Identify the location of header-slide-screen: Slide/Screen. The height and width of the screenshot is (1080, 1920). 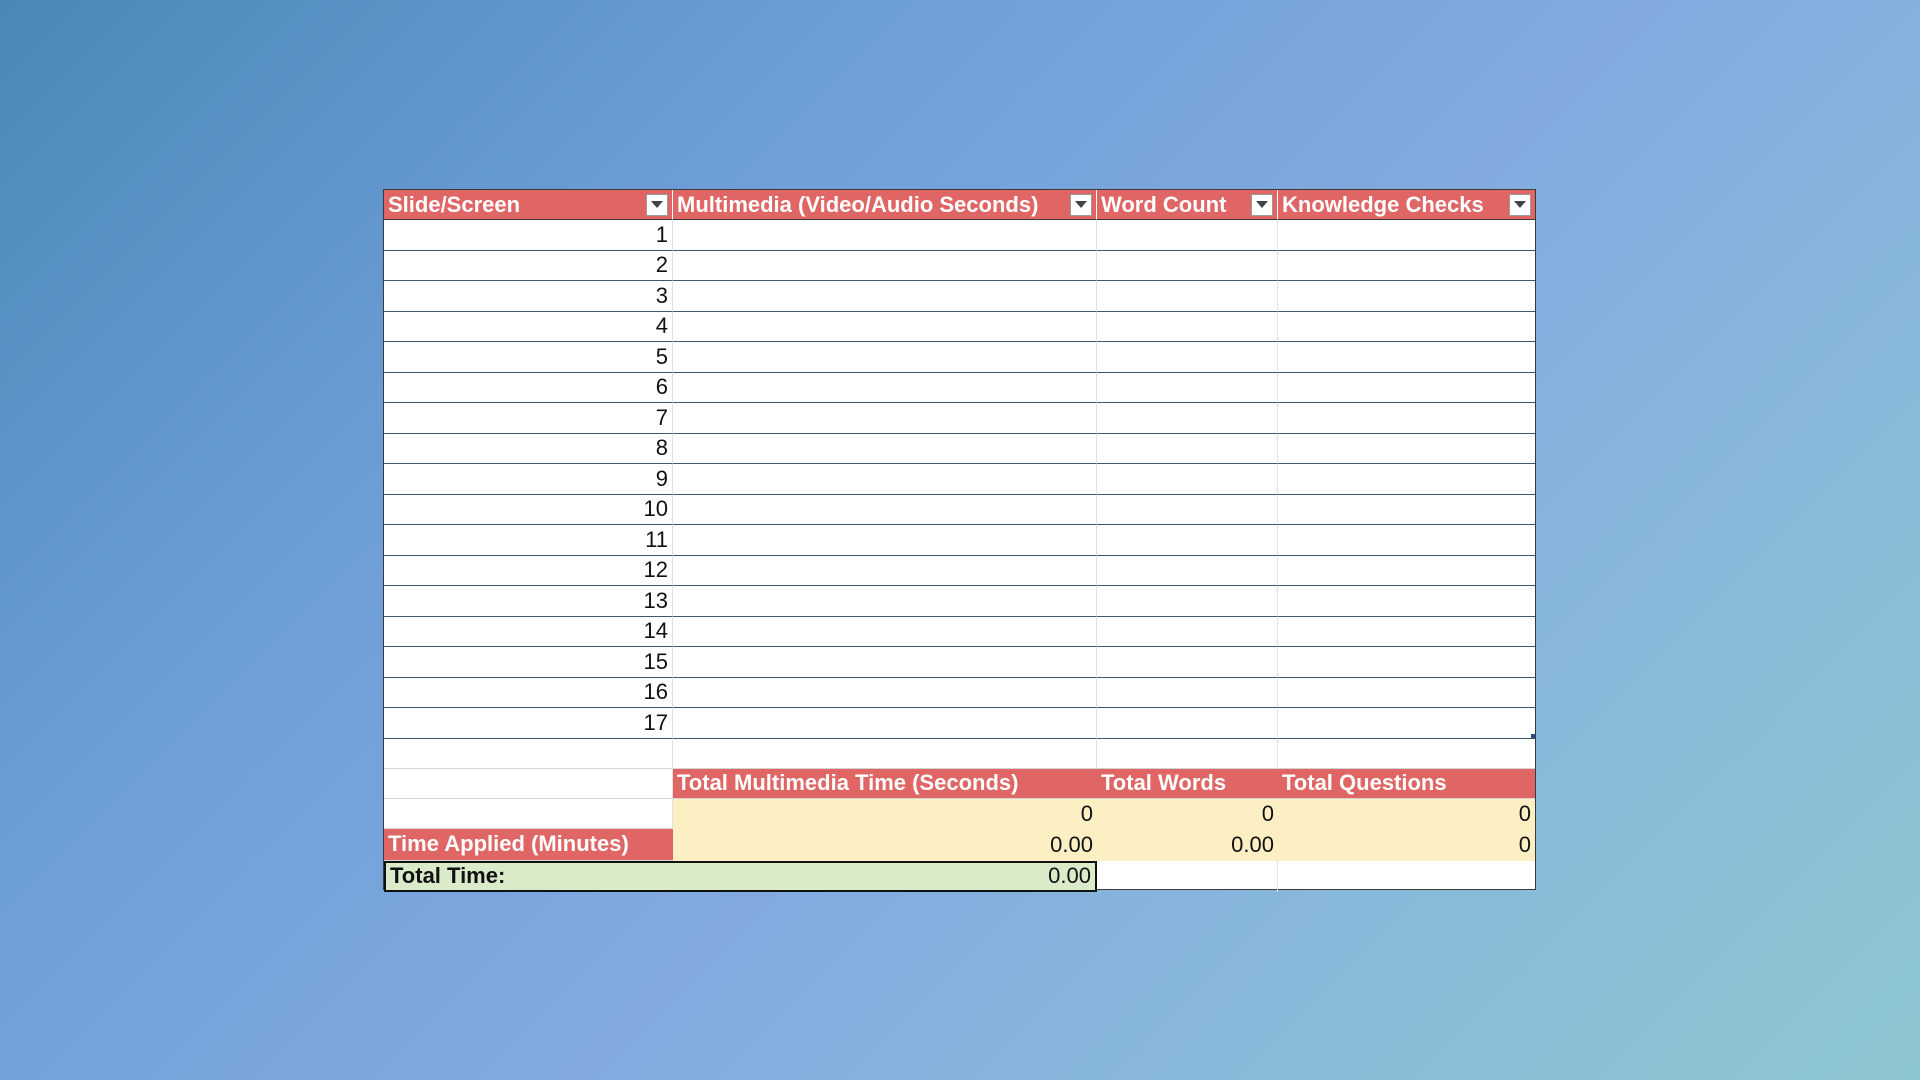
(528, 205).